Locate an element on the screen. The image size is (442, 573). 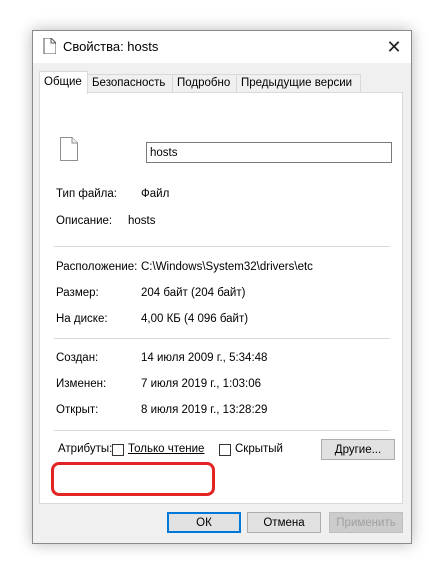
cancel-button: Отмена is located at coordinates (284, 522).